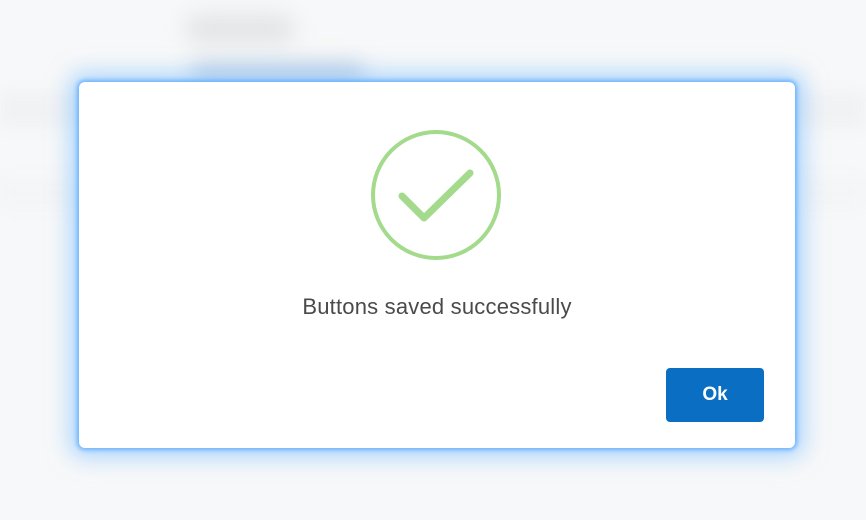  I want to click on success-message: Buttons saved successfully, so click(437, 306).